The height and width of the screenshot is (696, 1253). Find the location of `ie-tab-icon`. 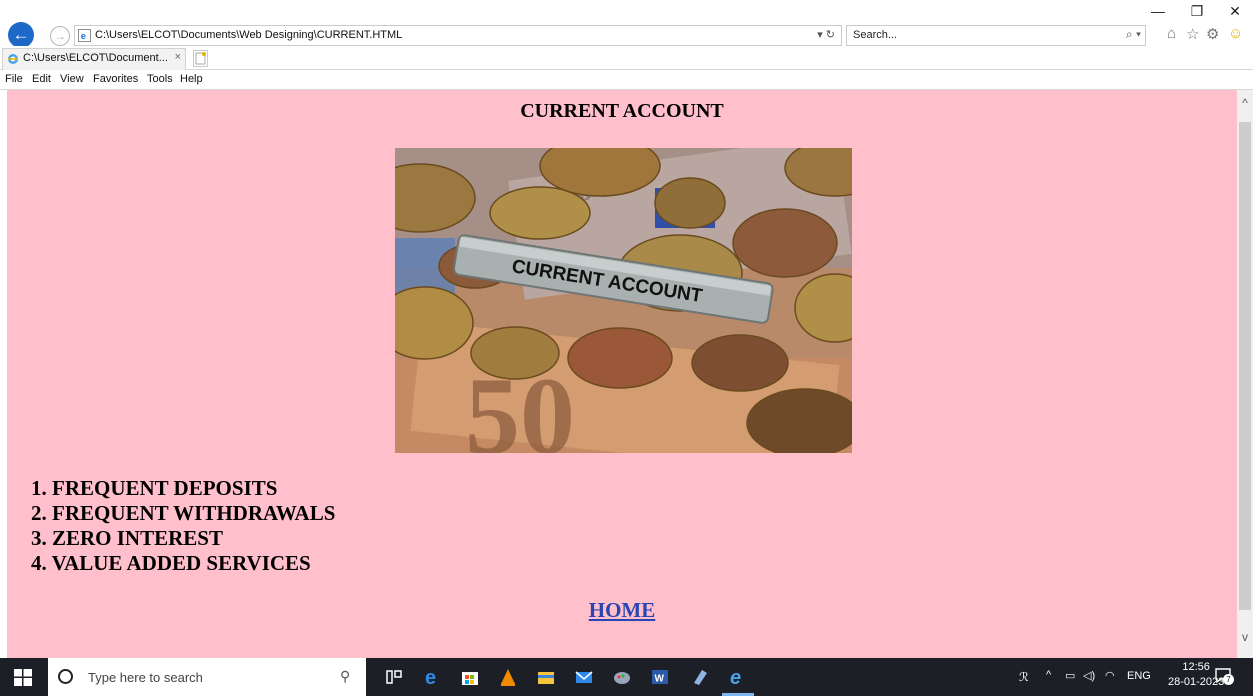

ie-tab-icon is located at coordinates (13, 59).